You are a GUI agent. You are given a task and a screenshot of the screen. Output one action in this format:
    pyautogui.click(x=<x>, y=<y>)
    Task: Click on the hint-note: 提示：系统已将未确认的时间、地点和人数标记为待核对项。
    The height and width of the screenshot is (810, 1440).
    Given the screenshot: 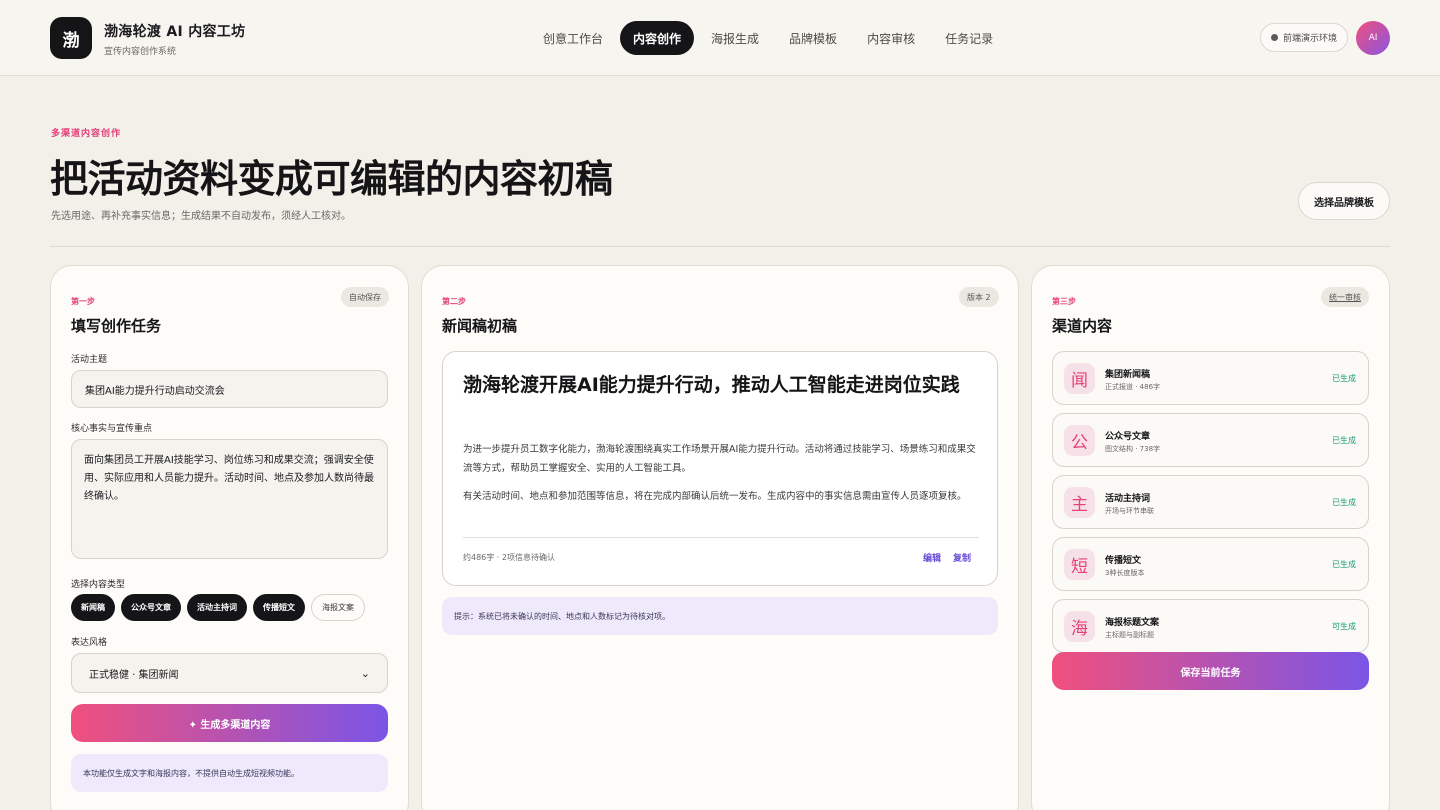 What is the action you would take?
    pyautogui.click(x=720, y=616)
    